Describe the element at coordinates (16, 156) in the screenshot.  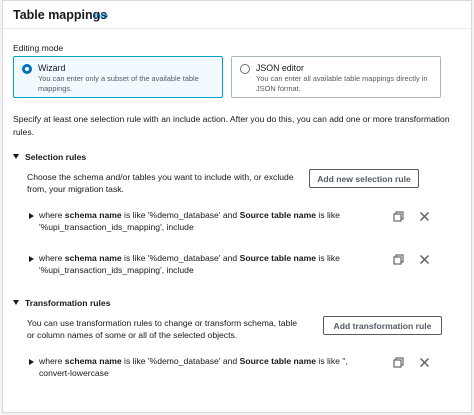
I see `selection-rules-caret-icon` at that location.